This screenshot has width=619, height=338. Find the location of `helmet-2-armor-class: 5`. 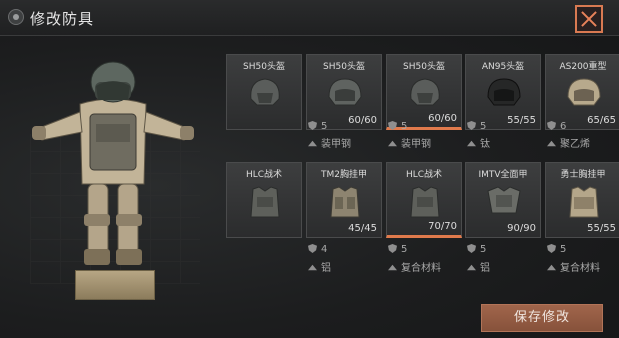

helmet-2-armor-class: 5 is located at coordinates (317, 126).